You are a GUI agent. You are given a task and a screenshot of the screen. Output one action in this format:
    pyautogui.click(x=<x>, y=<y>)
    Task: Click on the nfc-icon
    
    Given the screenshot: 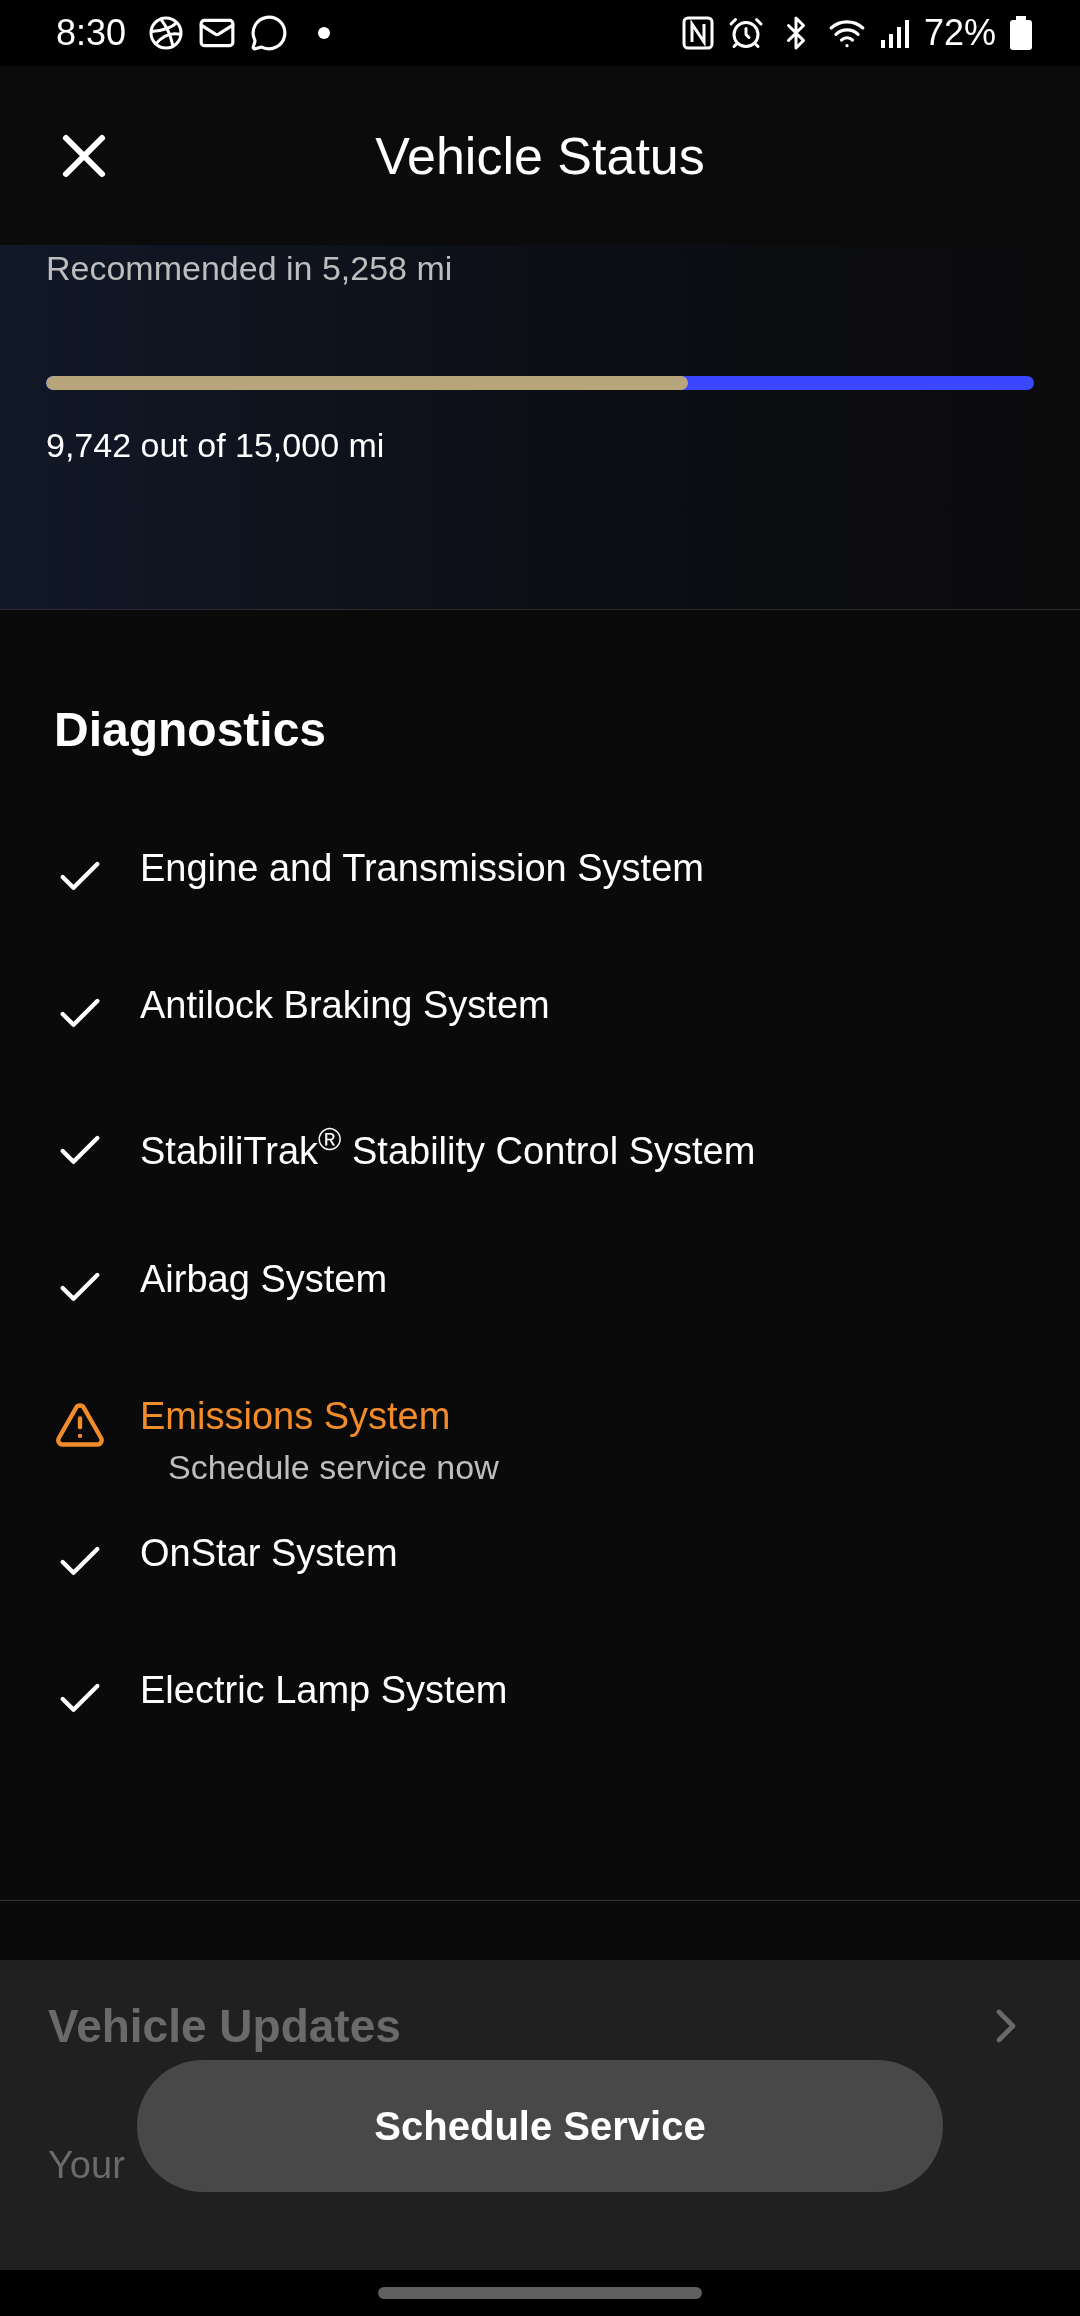 What is the action you would take?
    pyautogui.click(x=697, y=33)
    